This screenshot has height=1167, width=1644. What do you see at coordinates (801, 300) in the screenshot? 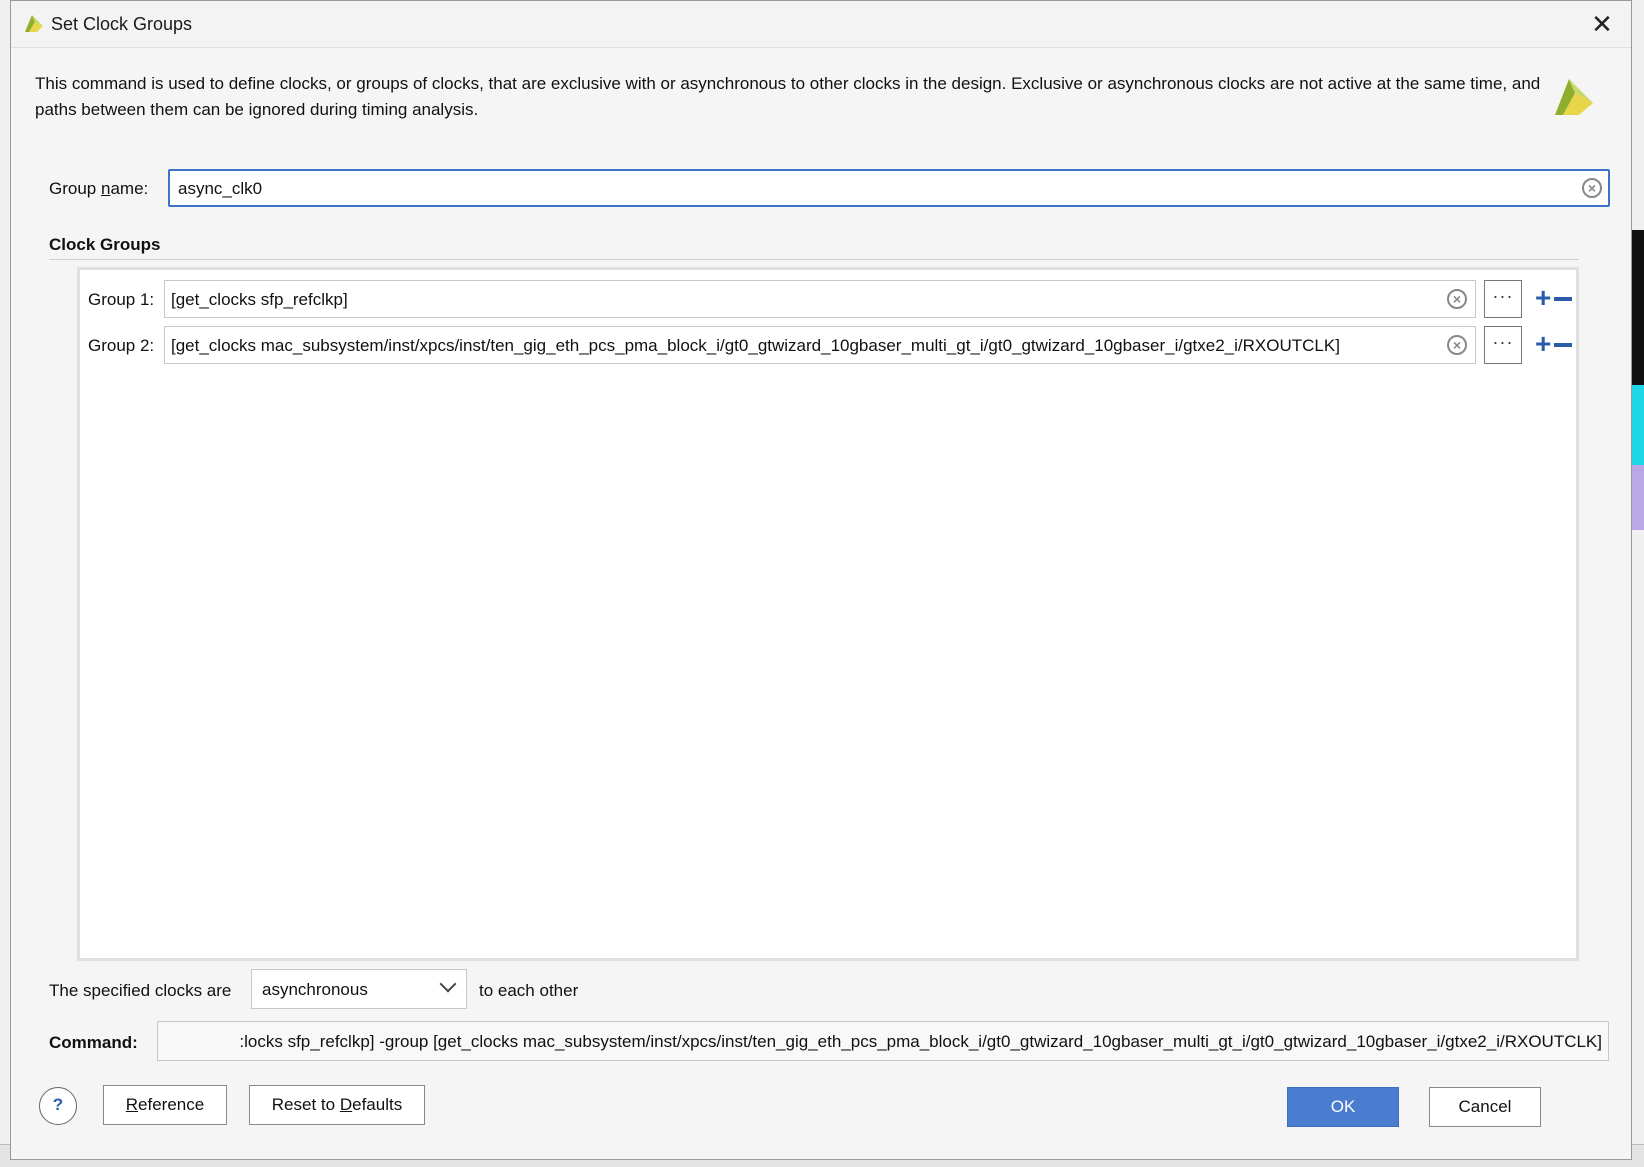
I see `group-1-input` at bounding box center [801, 300].